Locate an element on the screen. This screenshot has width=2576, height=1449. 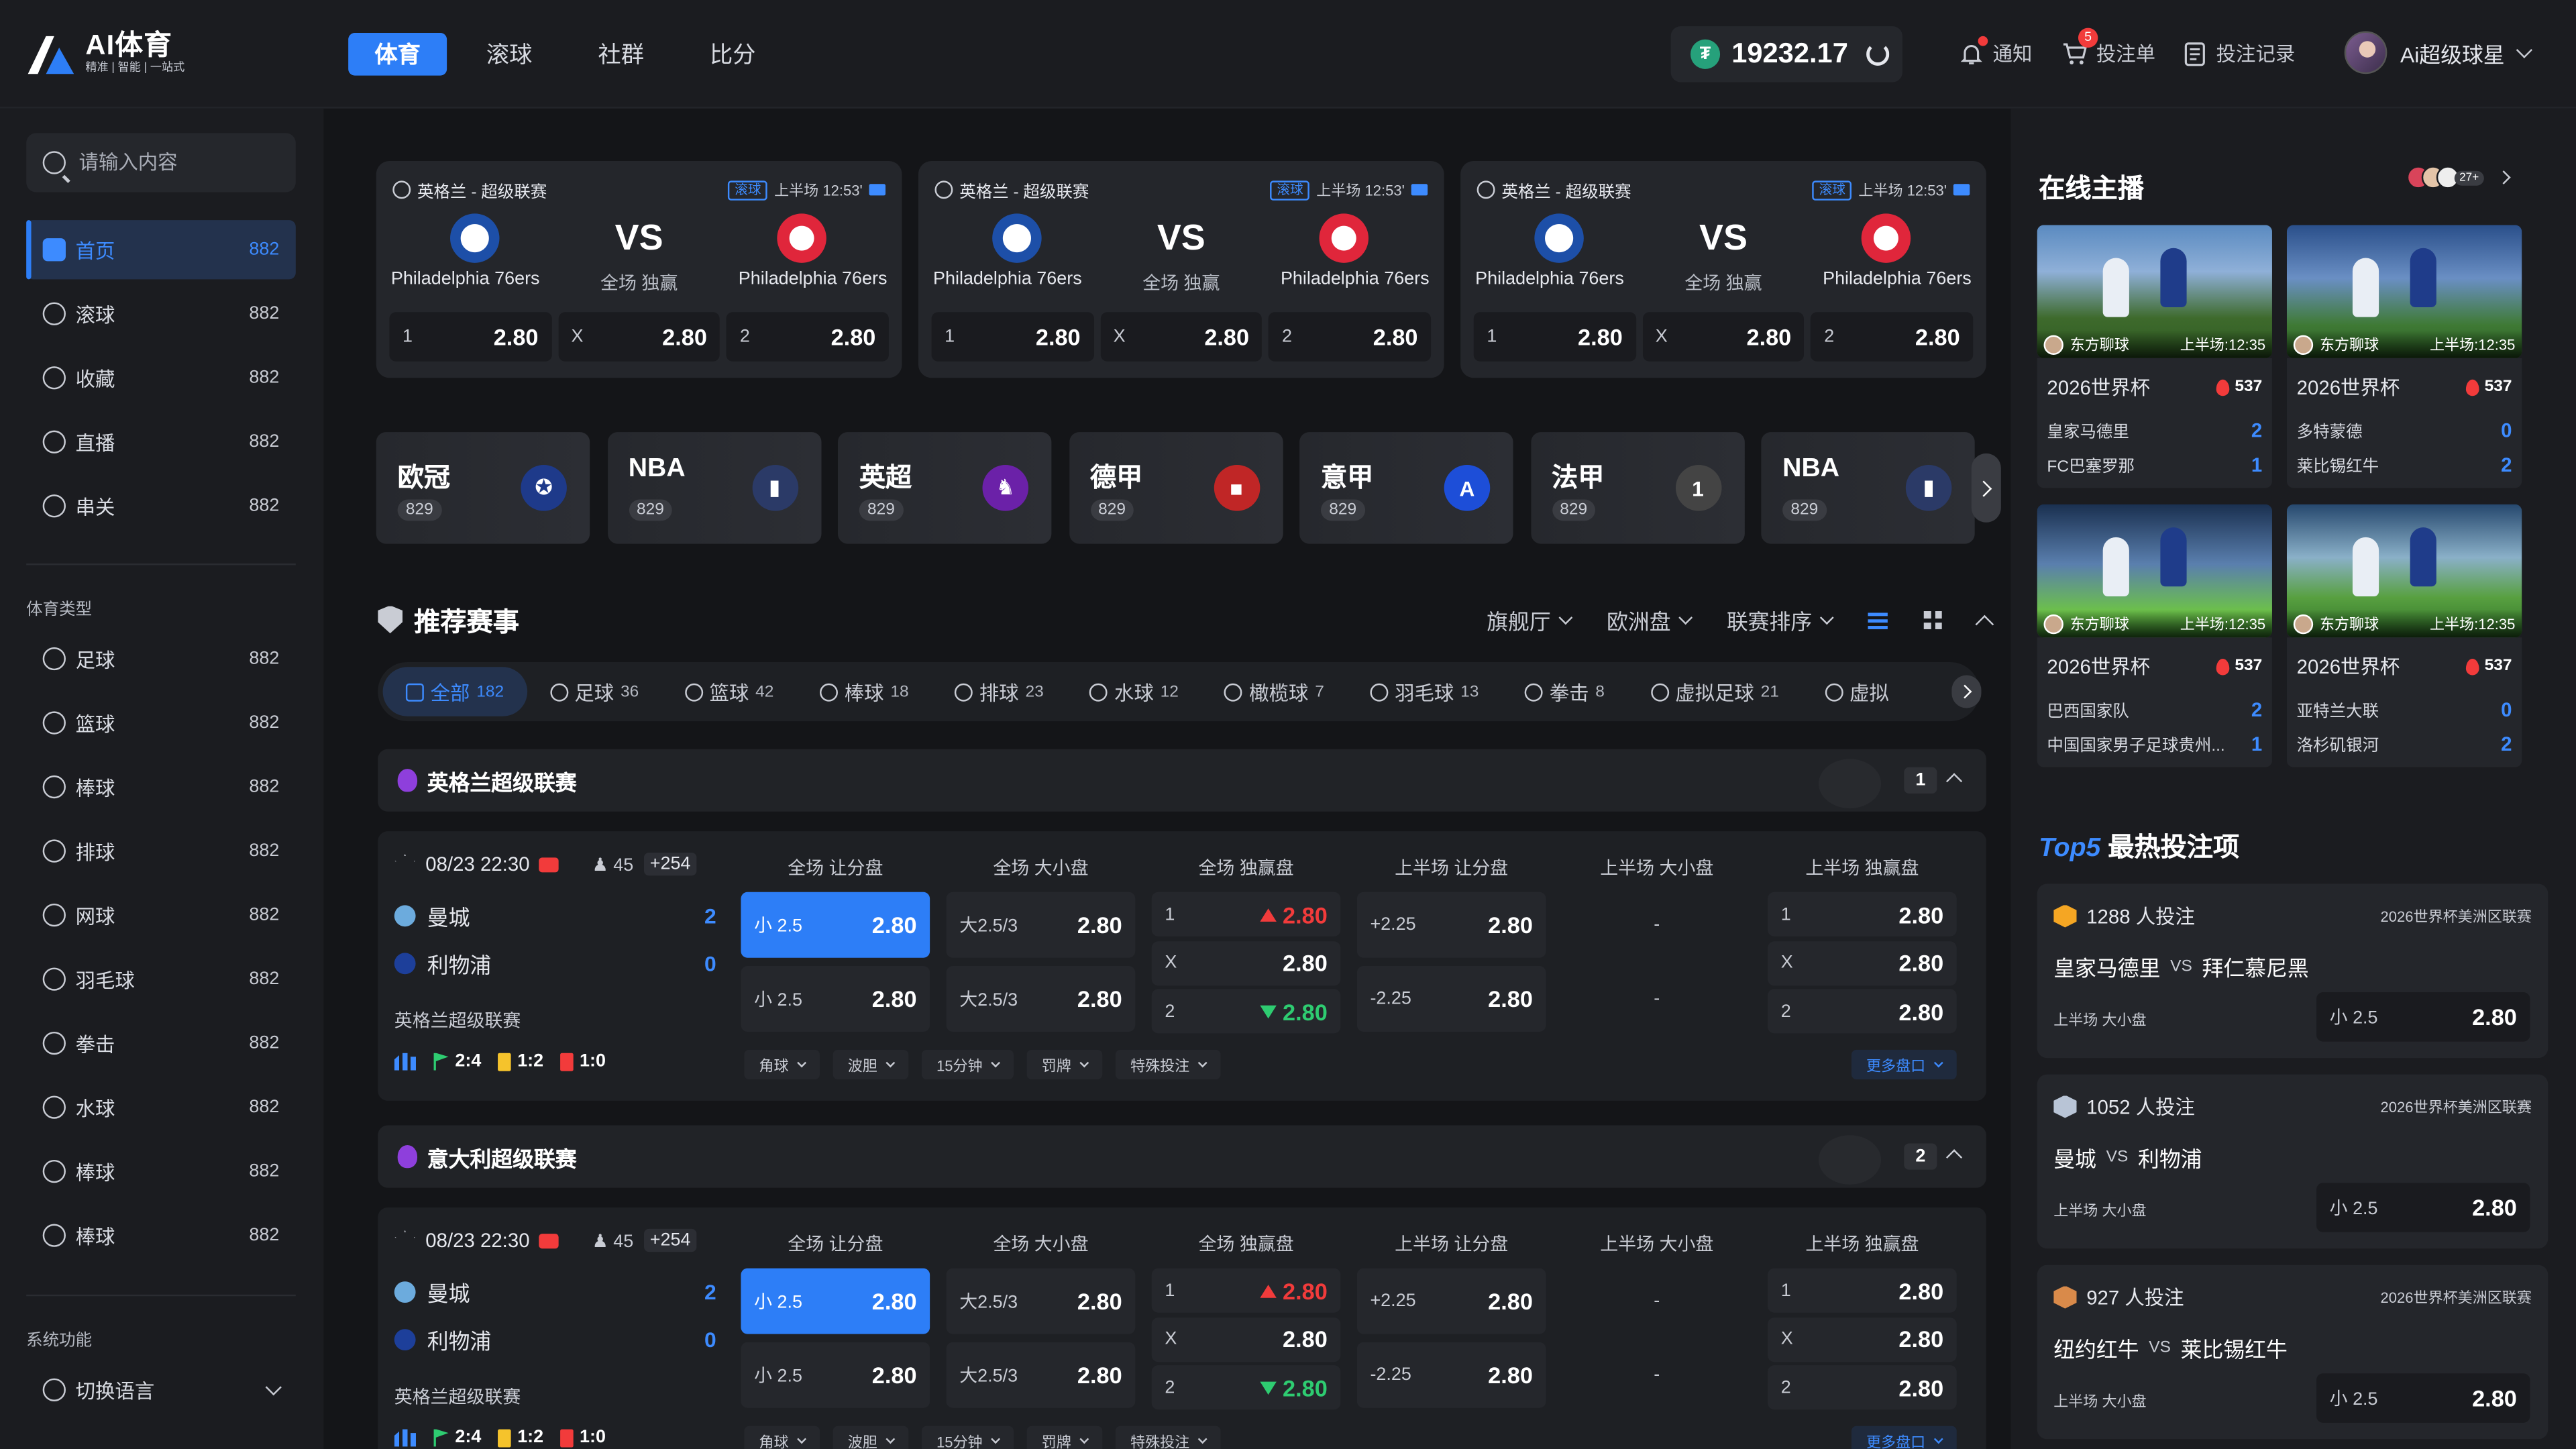
sidebar-sport-0: 足球 882 is located at coordinates (161, 658).